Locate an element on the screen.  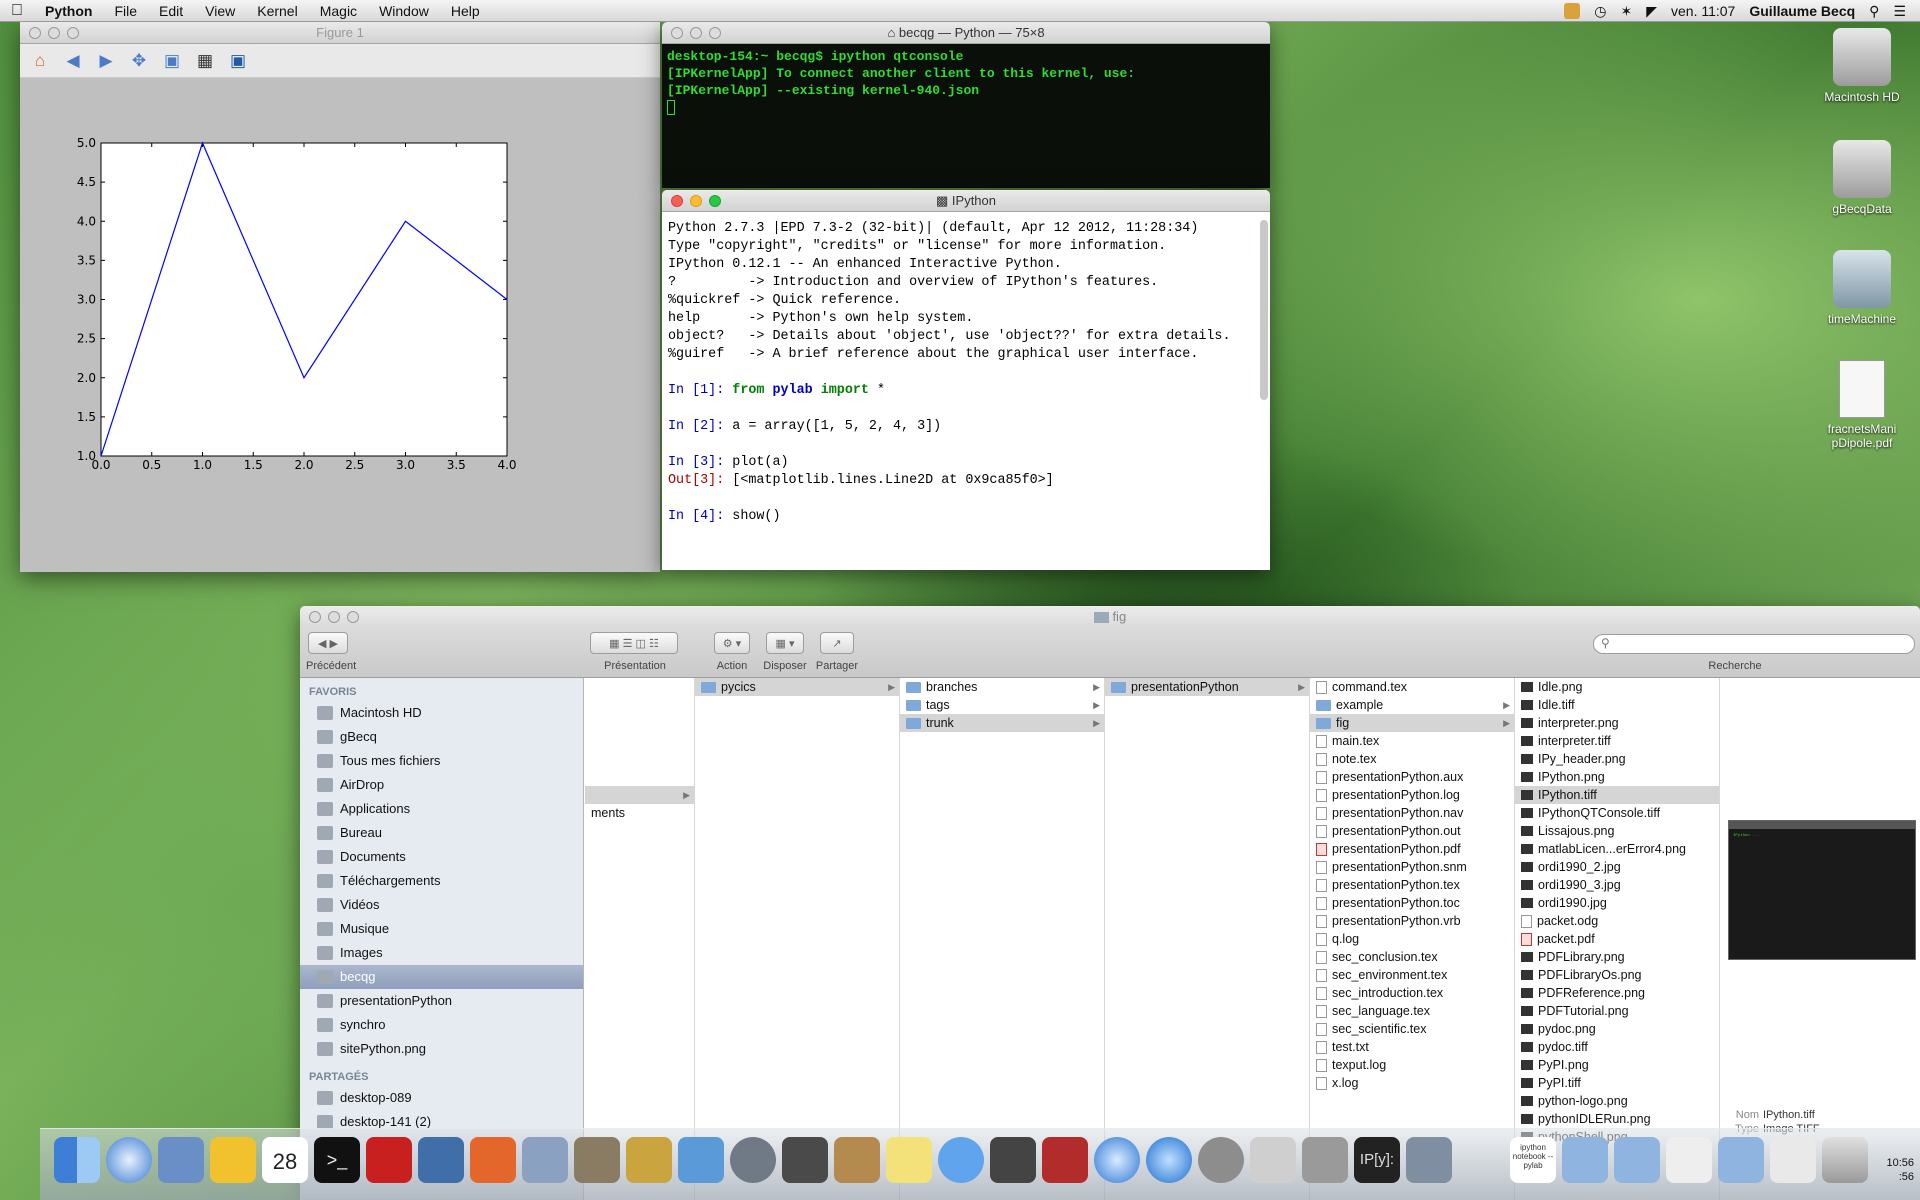
sidebar-item: Macintosh HD is located at coordinates (441, 713).